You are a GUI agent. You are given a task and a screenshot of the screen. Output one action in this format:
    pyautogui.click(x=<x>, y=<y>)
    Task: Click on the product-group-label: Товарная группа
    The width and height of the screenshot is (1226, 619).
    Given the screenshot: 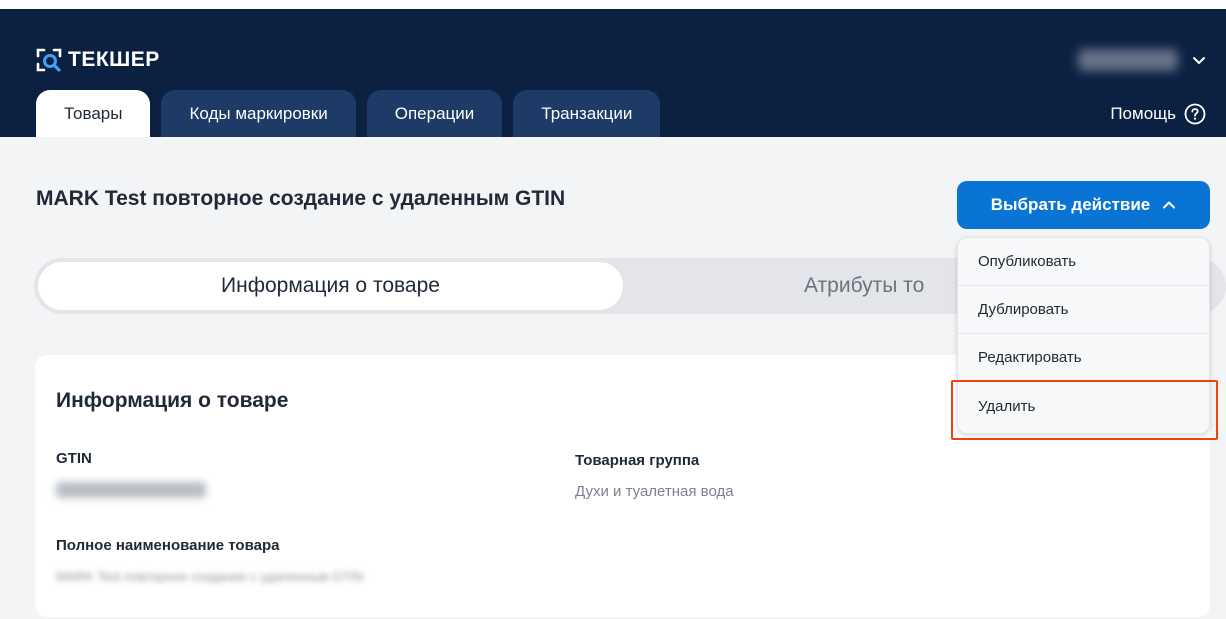 What is the action you would take?
    pyautogui.click(x=637, y=460)
    